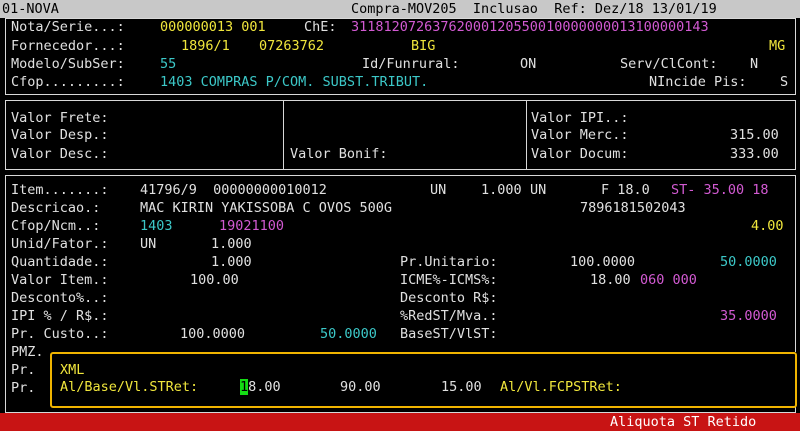  What do you see at coordinates (68, 27) in the screenshot?
I see `nota-label: Nota/Serie...:` at bounding box center [68, 27].